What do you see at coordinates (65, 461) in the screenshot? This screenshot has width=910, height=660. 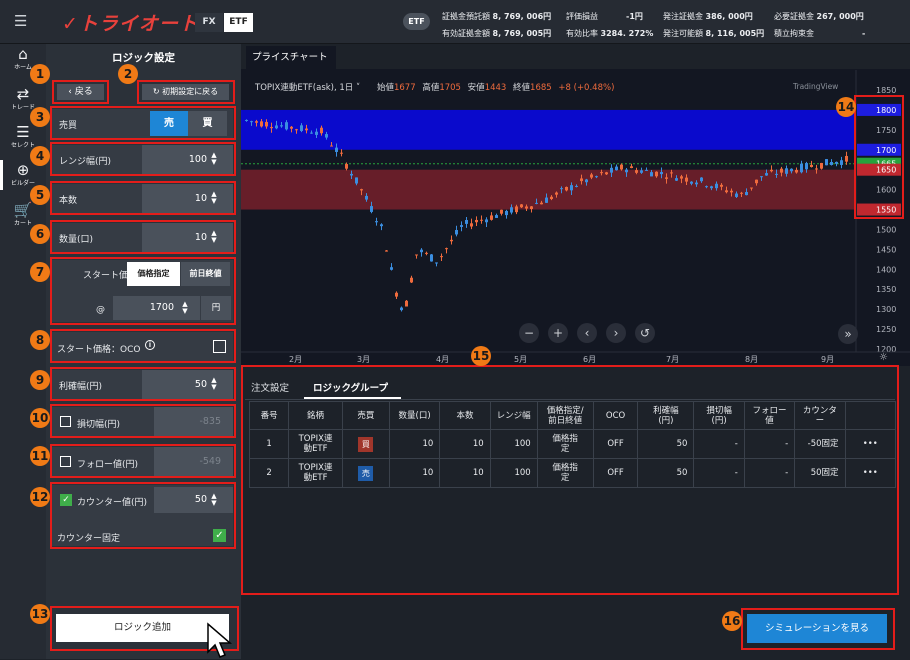 I see `follow-checkbox` at bounding box center [65, 461].